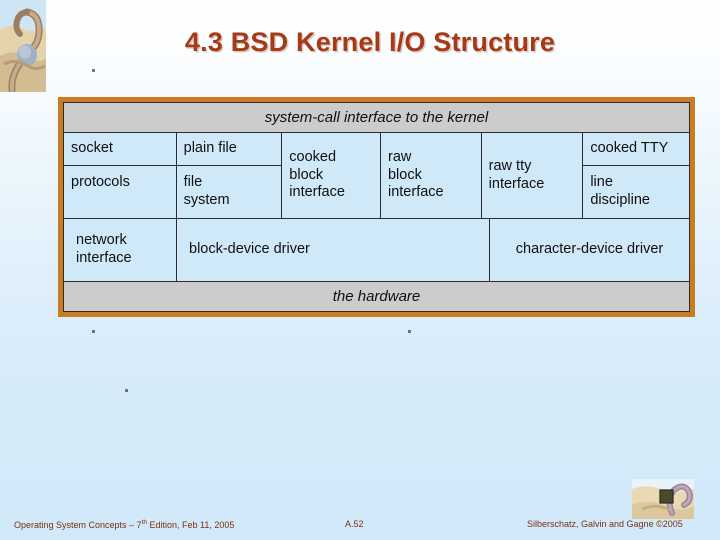 This screenshot has height=540, width=720. What do you see at coordinates (620, 191) in the screenshot?
I see `cell-line-discipline: line discipline` at bounding box center [620, 191].